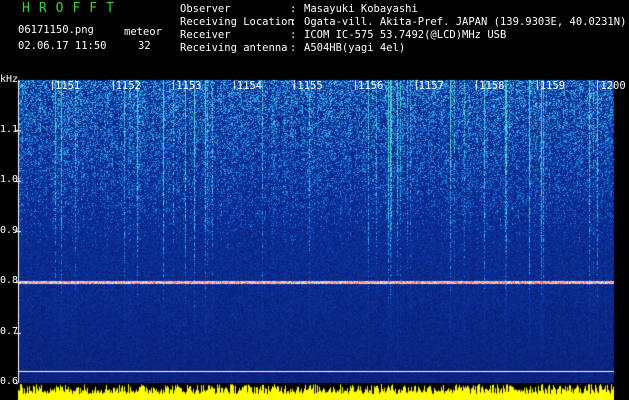 The height and width of the screenshot is (400, 629). Describe the element at coordinates (68, 86) in the screenshot. I see `x-tick-label: 1151` at that location.